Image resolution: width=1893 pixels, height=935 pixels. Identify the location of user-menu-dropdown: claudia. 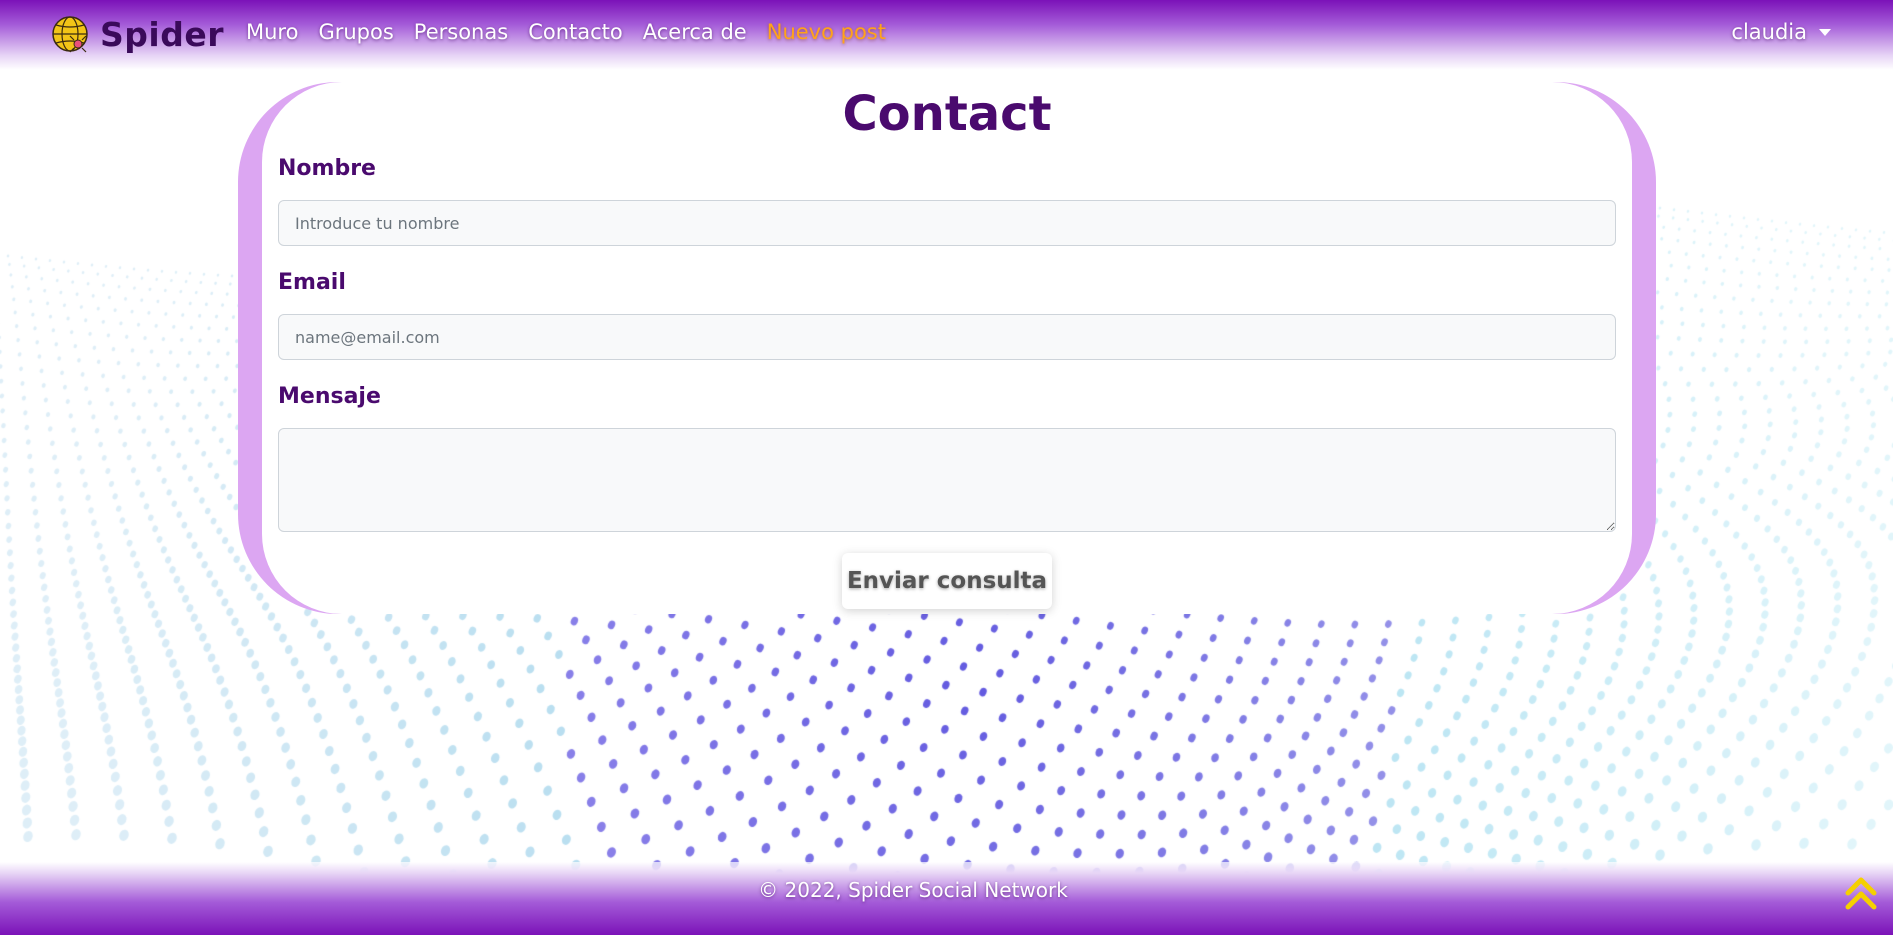
(1781, 32).